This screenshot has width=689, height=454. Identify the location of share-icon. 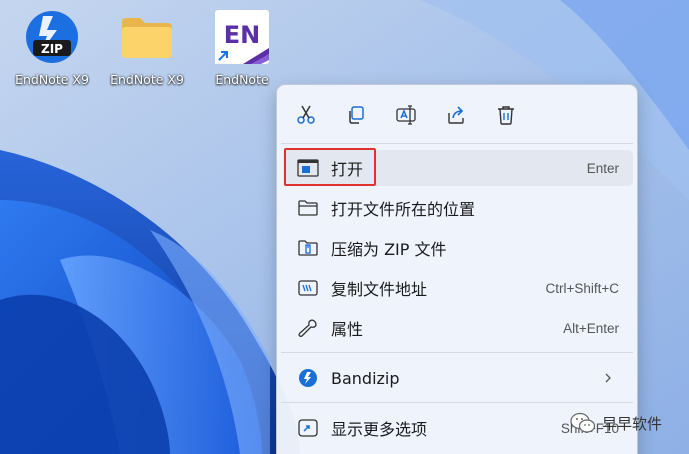
(456, 115).